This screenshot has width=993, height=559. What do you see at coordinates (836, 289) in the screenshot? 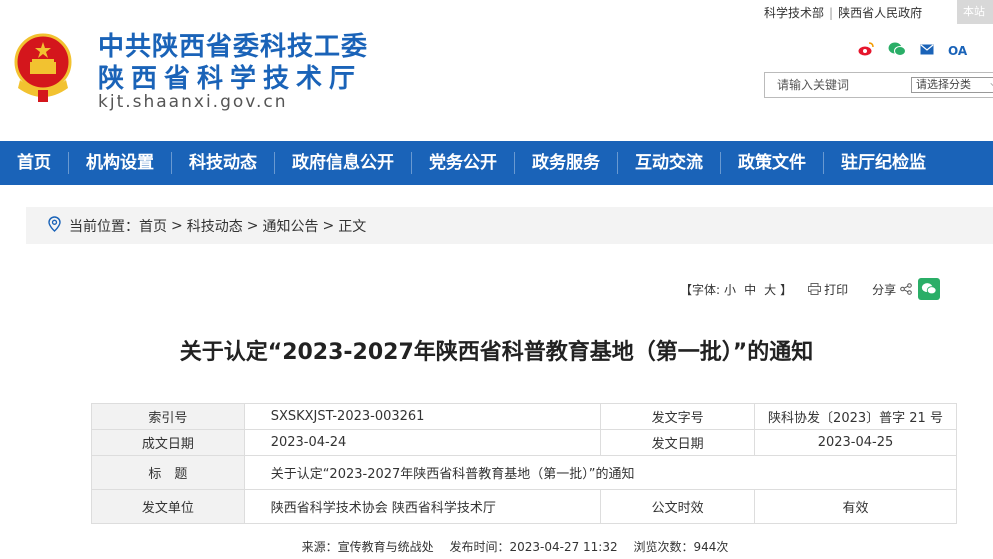
I see `print-label: 打印` at bounding box center [836, 289].